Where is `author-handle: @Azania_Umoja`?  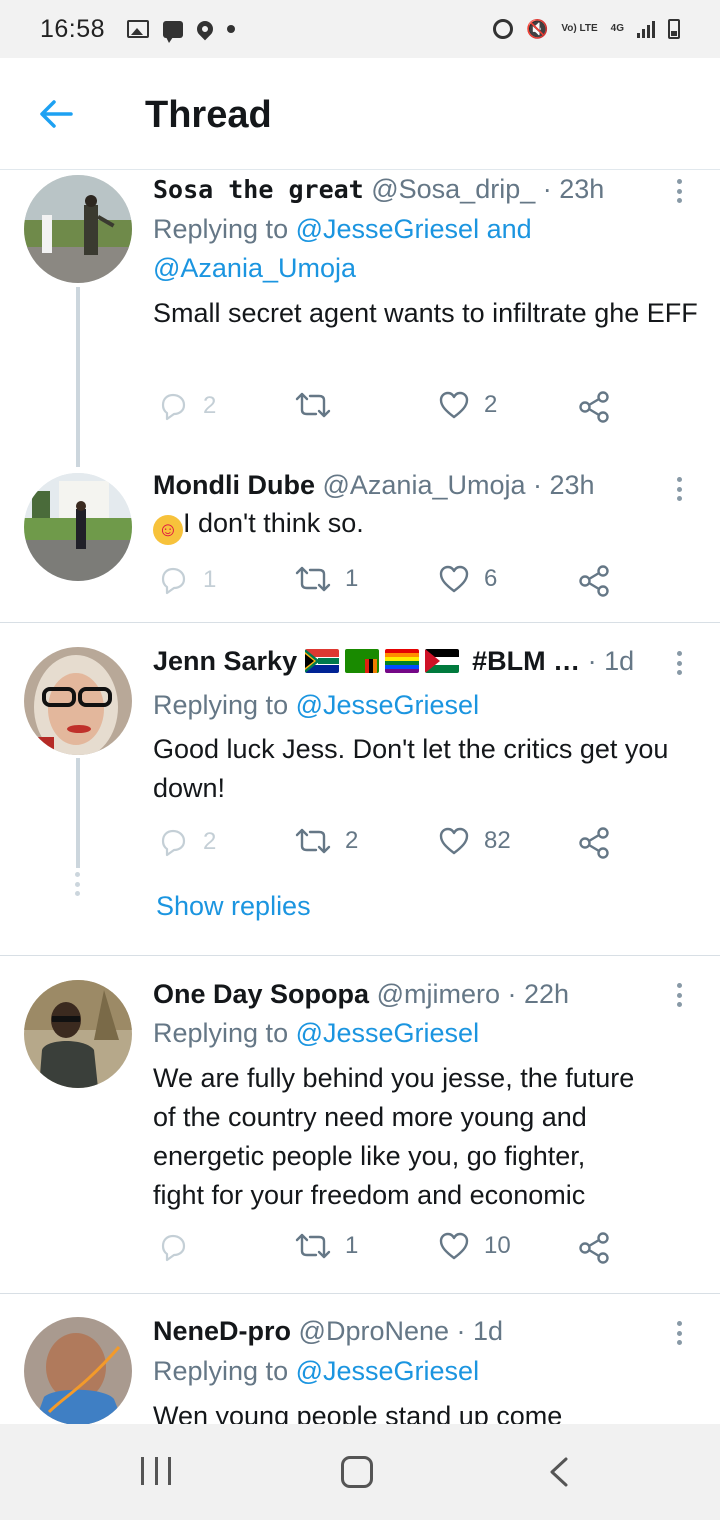 author-handle: @Azania_Umoja is located at coordinates (424, 485).